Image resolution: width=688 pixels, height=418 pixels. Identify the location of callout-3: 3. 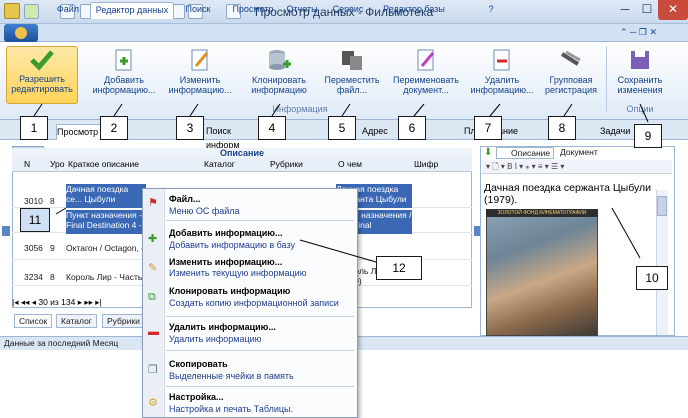
(190, 128).